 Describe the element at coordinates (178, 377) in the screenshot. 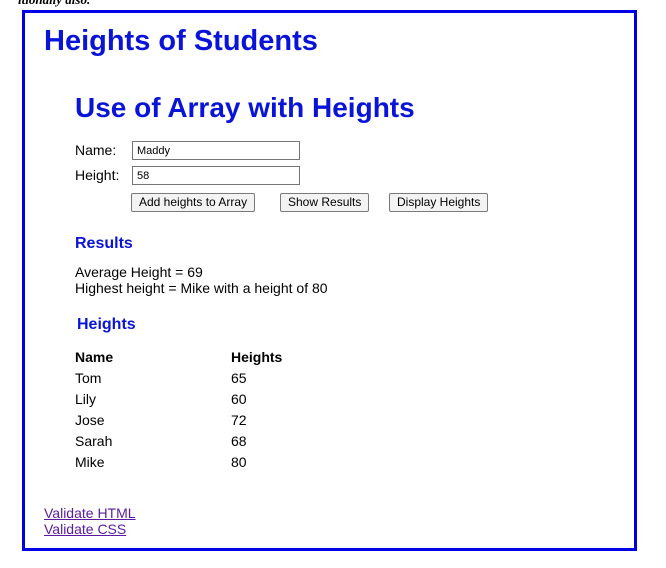

I see `table-row: Tom 65` at that location.